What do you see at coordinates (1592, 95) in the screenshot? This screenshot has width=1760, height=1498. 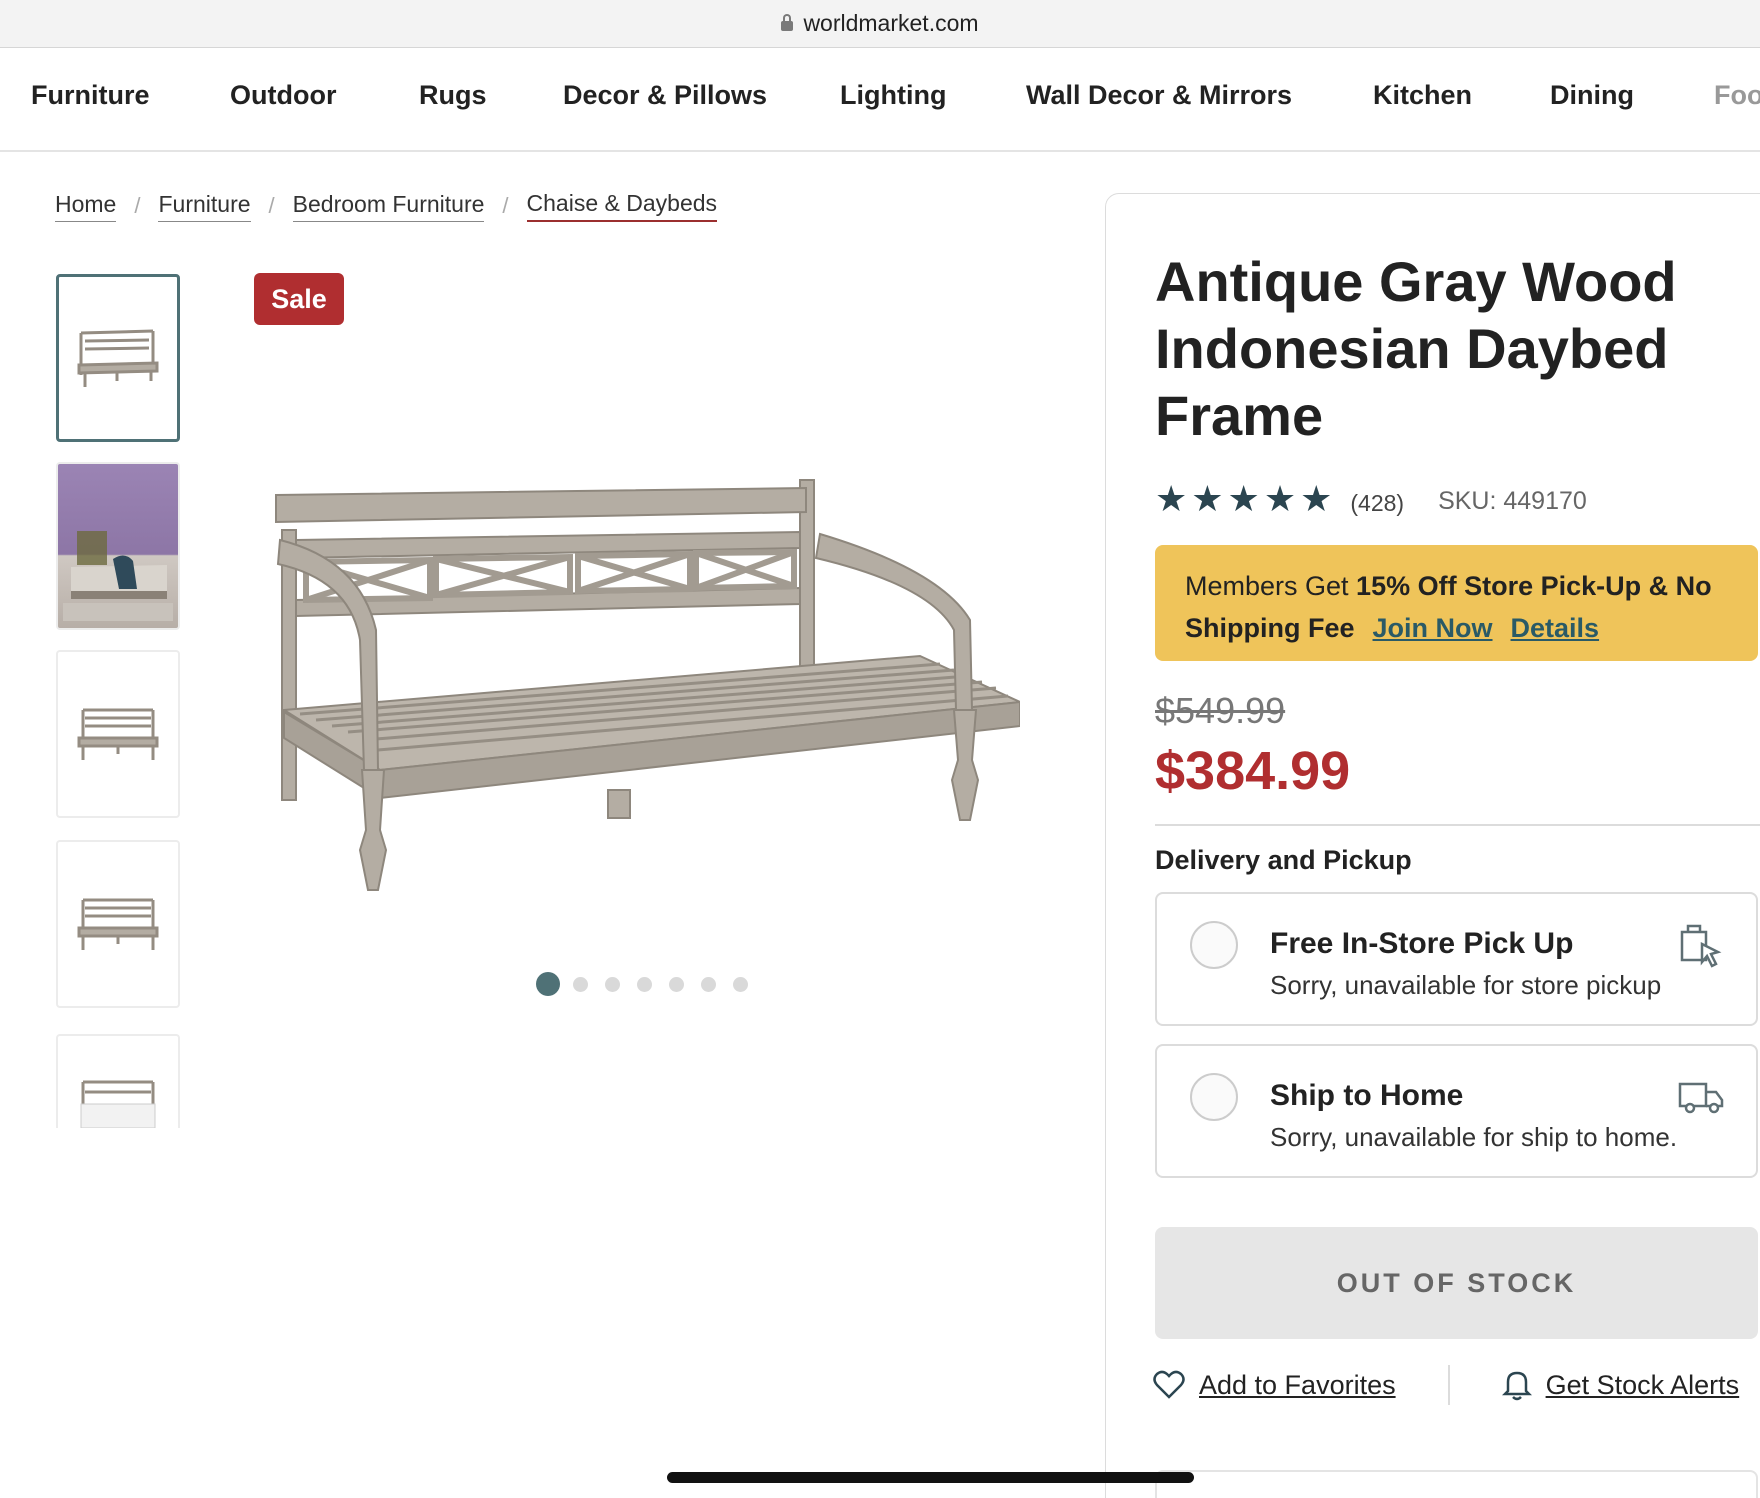 I see `nav-item-dining: Dining` at bounding box center [1592, 95].